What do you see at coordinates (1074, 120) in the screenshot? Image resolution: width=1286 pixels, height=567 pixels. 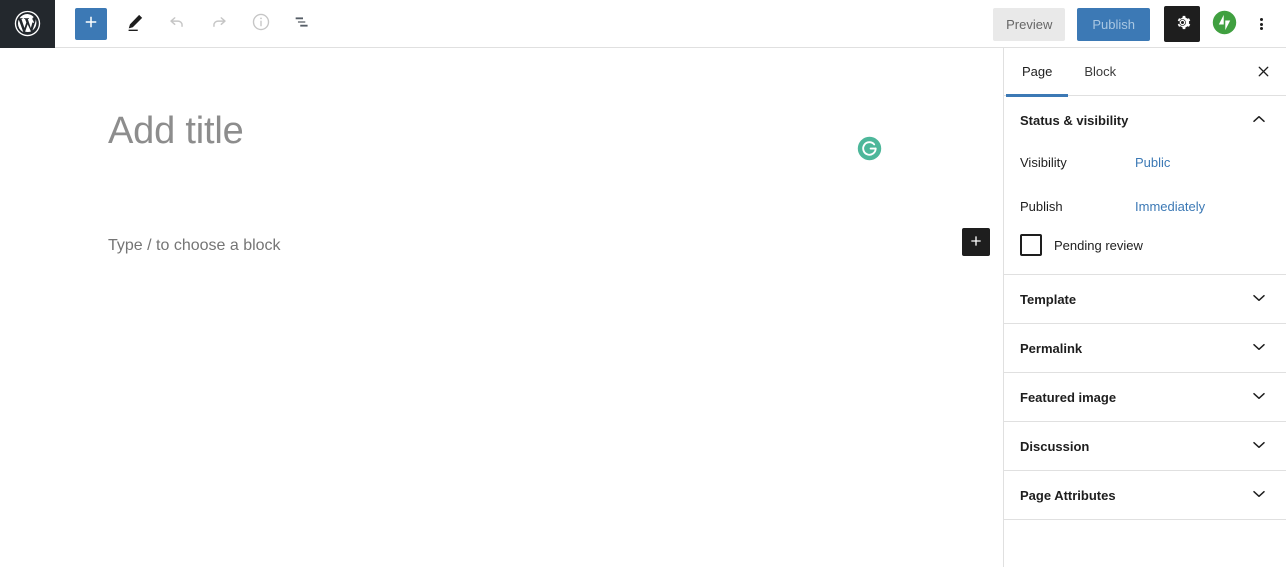 I see `panel-status-visibility-title: Status & visibility` at bounding box center [1074, 120].